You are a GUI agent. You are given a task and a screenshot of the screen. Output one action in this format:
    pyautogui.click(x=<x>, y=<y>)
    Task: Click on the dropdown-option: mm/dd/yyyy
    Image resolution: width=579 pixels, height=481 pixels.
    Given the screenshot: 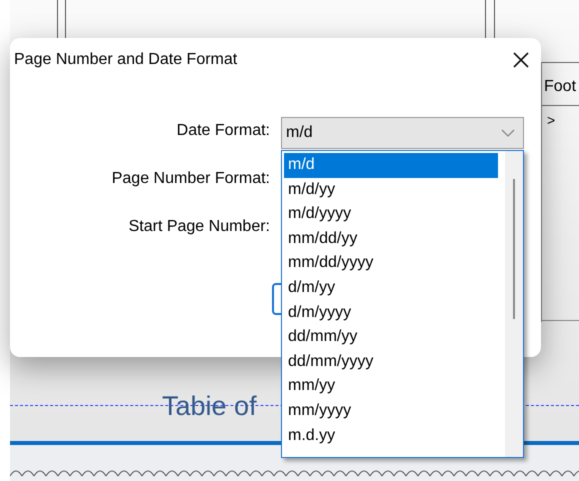 What is the action you would take?
    pyautogui.click(x=391, y=263)
    